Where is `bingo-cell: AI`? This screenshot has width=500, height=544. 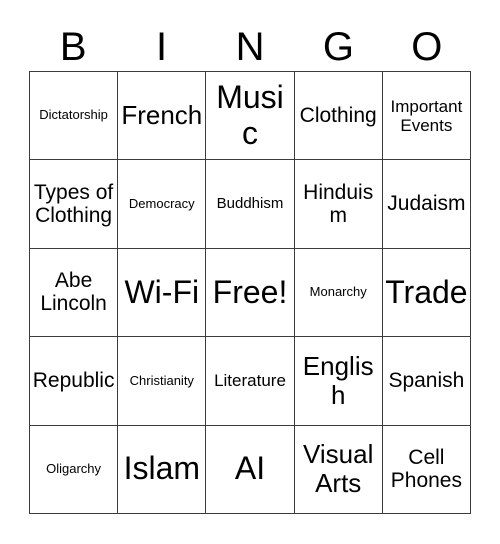 bingo-cell: AI is located at coordinates (250, 469).